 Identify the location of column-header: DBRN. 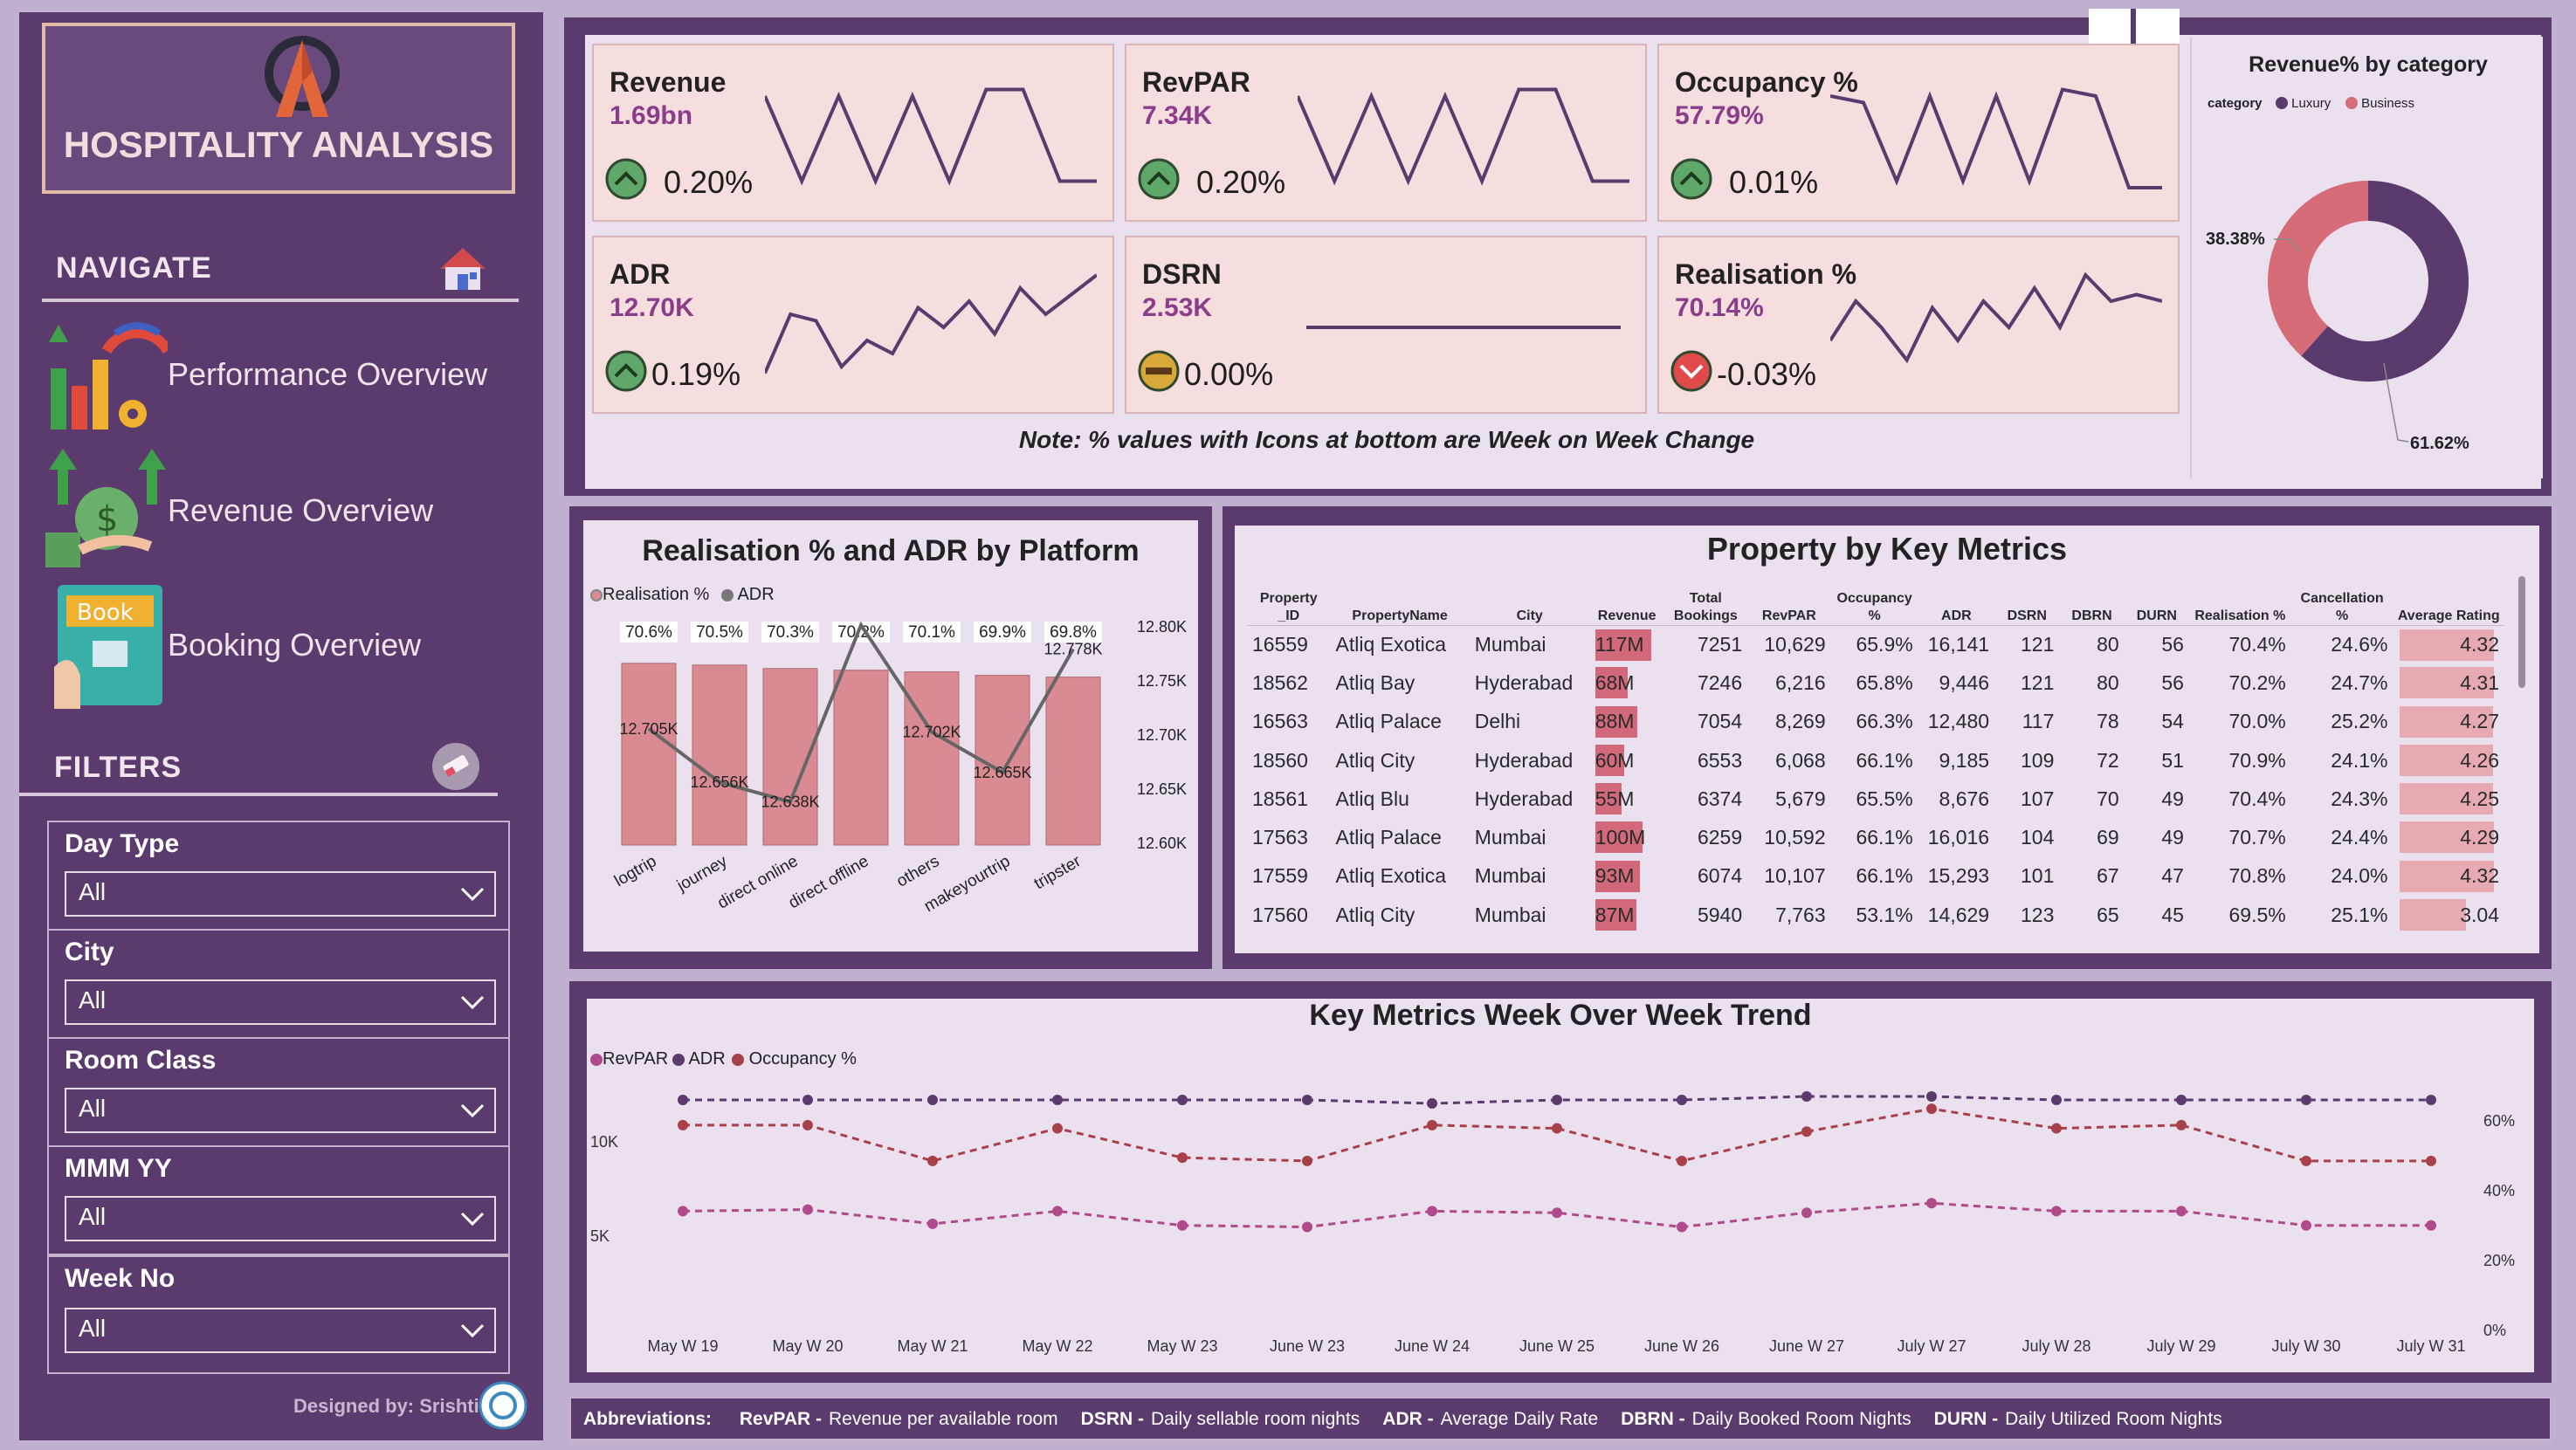
(2092, 599).